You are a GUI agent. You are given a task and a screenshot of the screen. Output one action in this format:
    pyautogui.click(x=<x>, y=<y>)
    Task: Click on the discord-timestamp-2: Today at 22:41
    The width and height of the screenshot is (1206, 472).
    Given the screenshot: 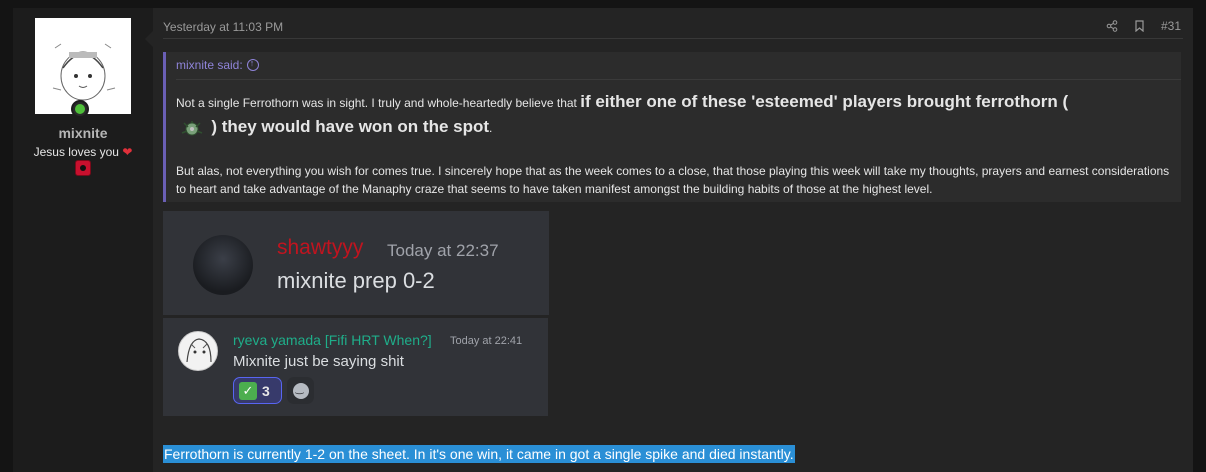 What is the action you would take?
    pyautogui.click(x=486, y=341)
    